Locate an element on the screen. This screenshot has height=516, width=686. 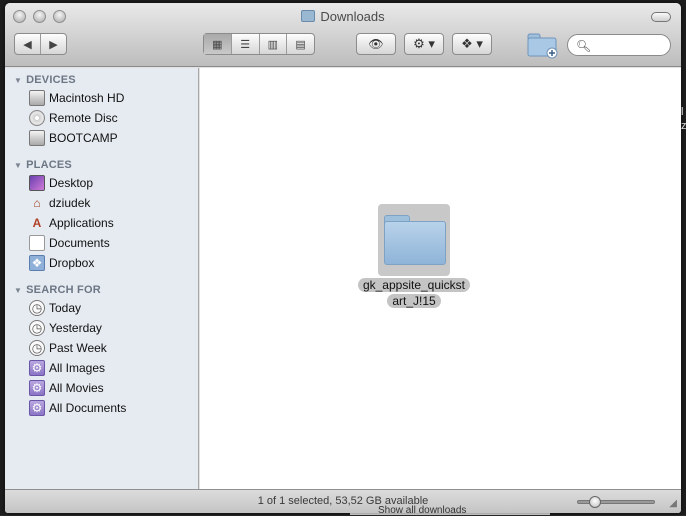
sidebar-item-macintosh-hd: Macintosh HD is located at coordinates (76, 98).